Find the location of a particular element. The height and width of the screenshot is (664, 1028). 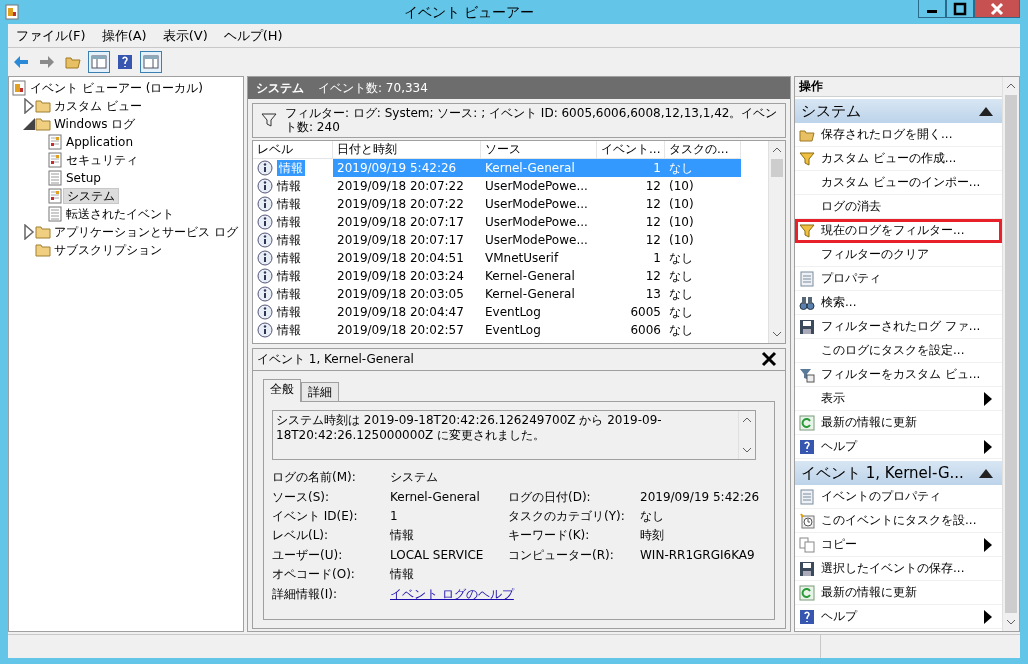

clock-document-icon is located at coordinates (807, 520).